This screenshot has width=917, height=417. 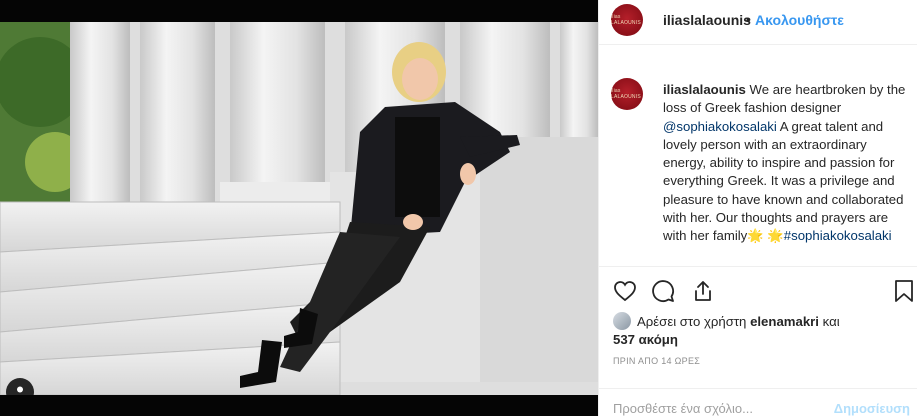 I want to click on avatar-logo-text: ilias LALAOUNIS, so click(x=626, y=20).